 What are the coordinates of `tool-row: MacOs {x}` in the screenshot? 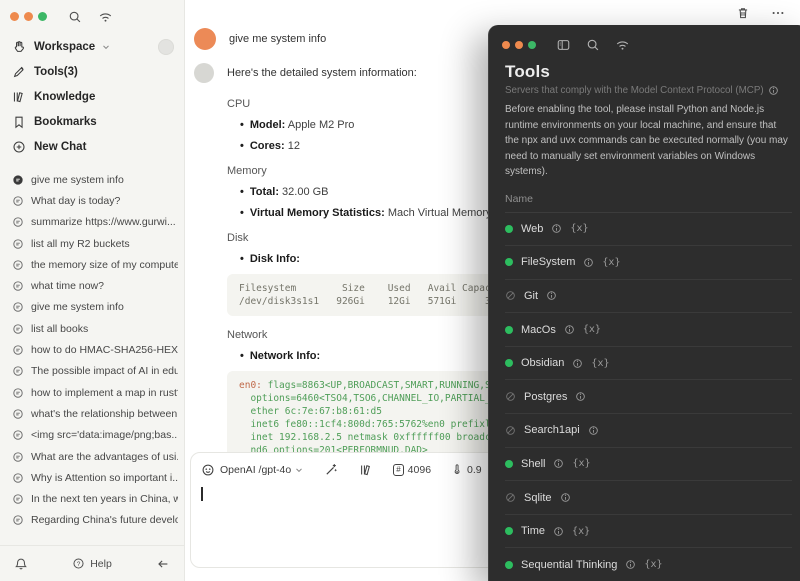 It's located at (648, 330).